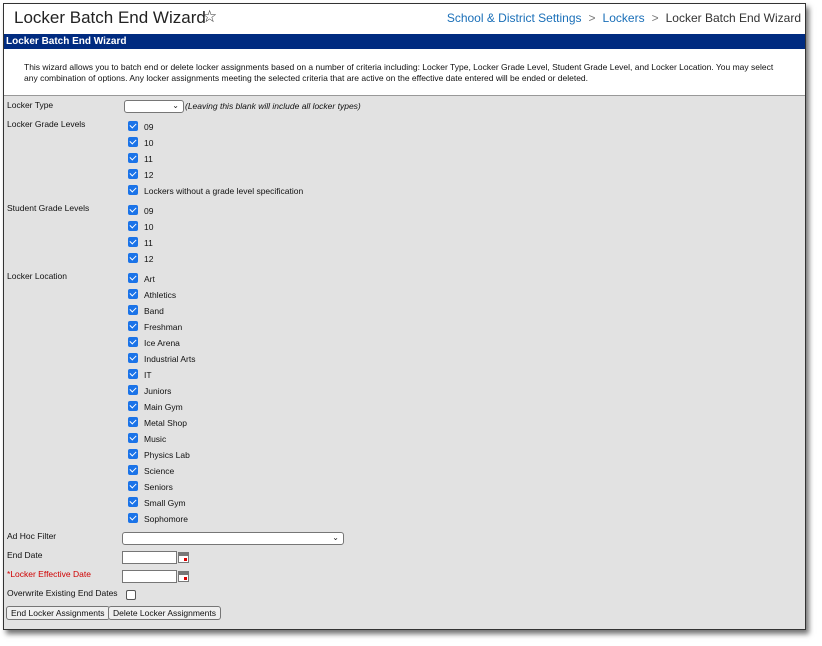 Image resolution: width=822 pixels, height=646 pixels. I want to click on locker-location-option-label: Juniors, so click(158, 391).